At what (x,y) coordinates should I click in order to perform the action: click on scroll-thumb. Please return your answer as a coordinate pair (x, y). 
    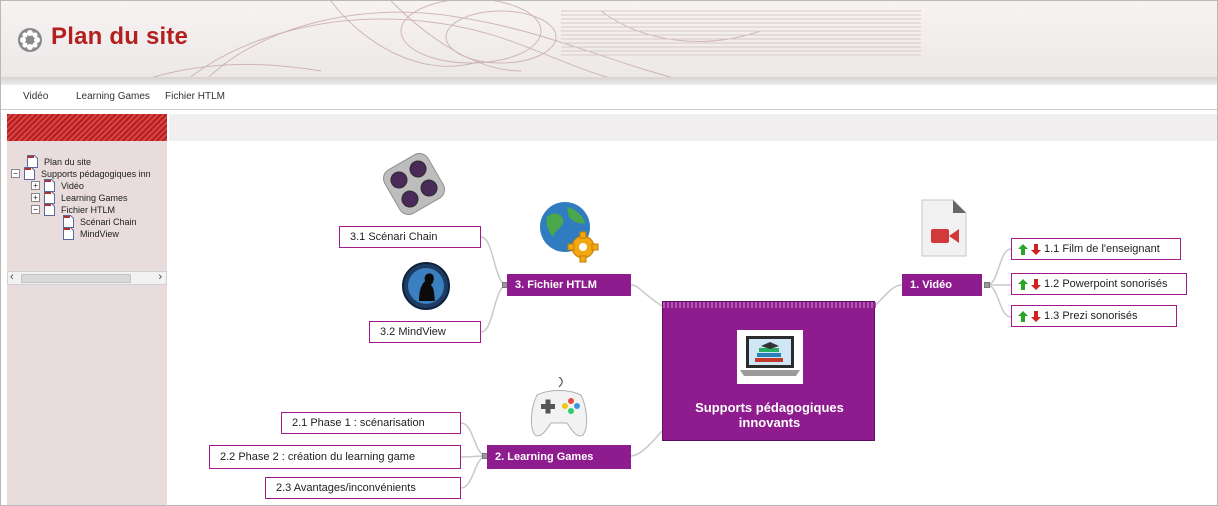
    Looking at the image, I should click on (76, 278).